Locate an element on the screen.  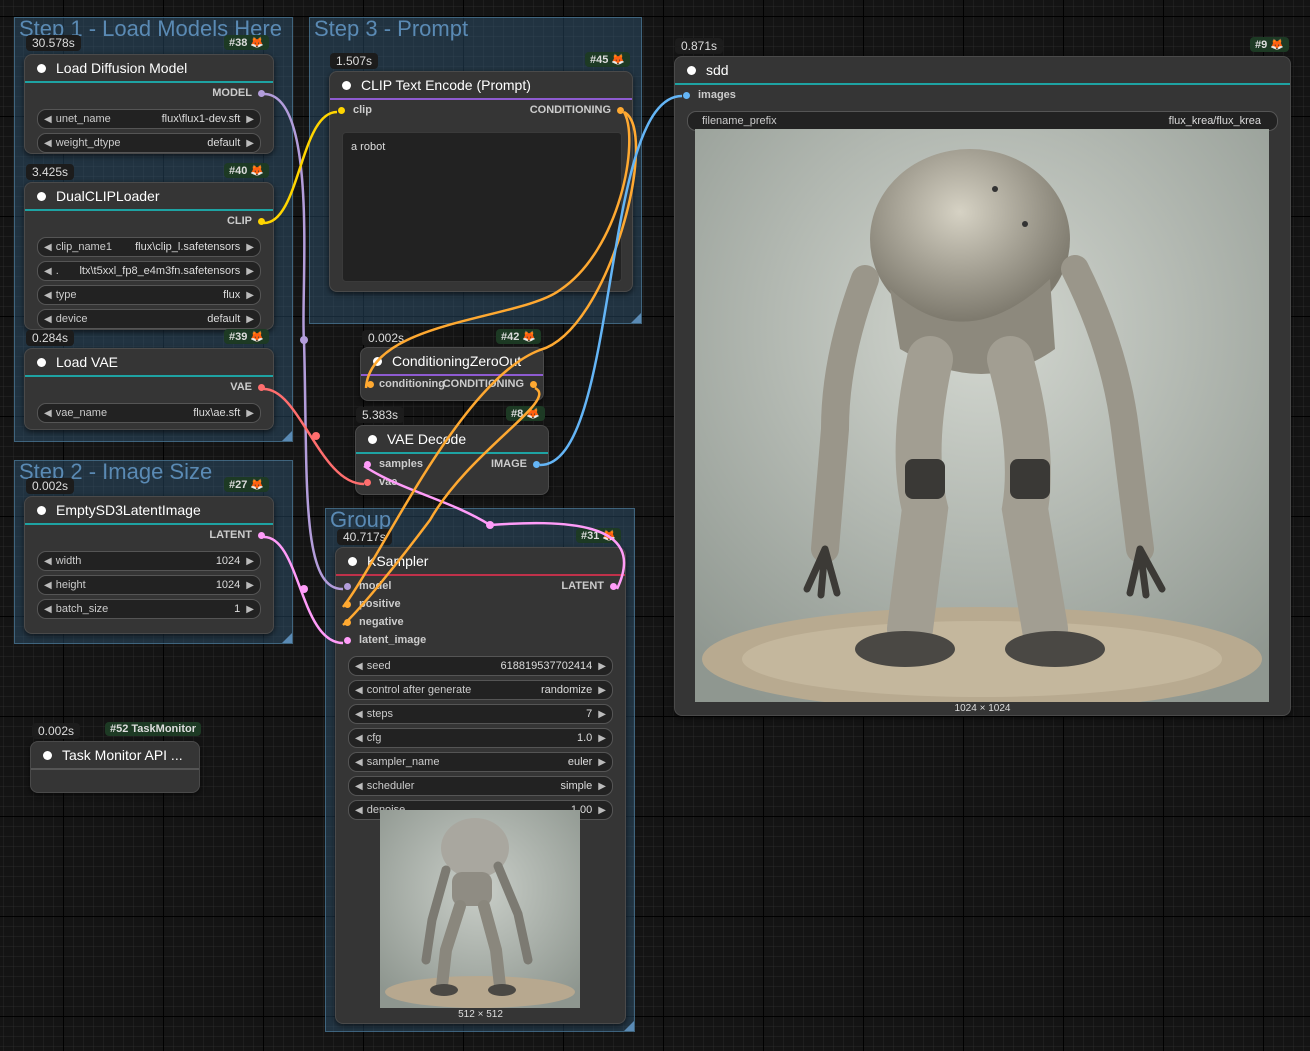
widget-clip-name1: ◀ clip_name1 flux\clip_l.safetensors ▶ is located at coordinates (149, 247).